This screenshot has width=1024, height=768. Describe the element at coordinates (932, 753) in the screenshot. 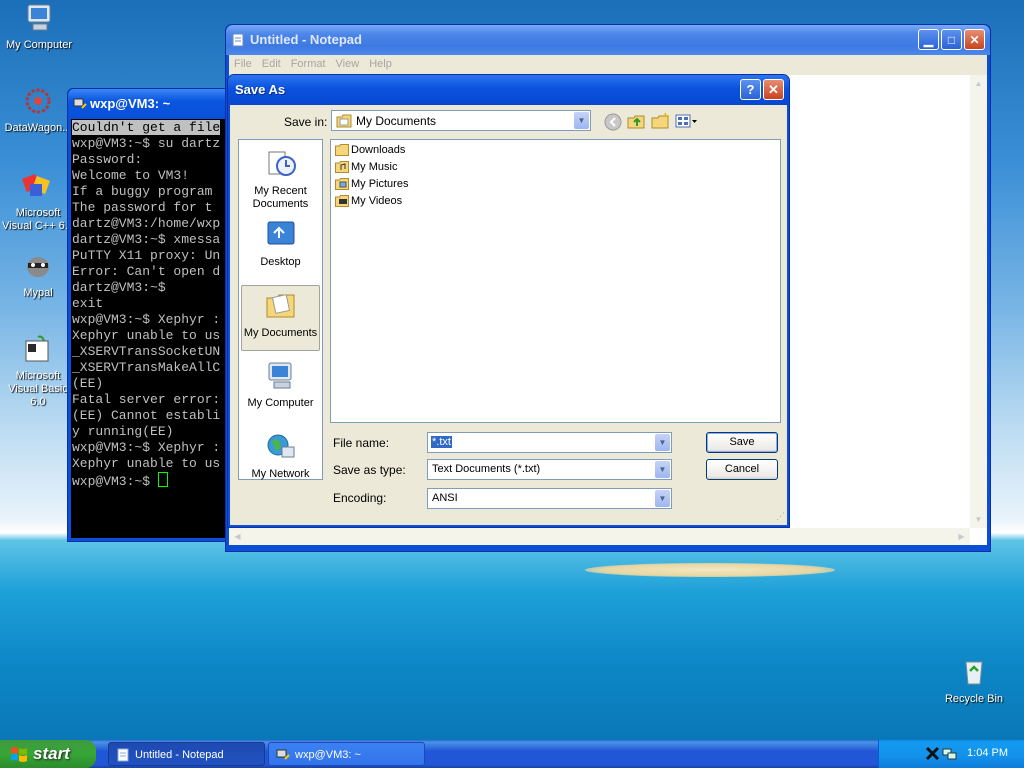

I see `xming-icon` at that location.